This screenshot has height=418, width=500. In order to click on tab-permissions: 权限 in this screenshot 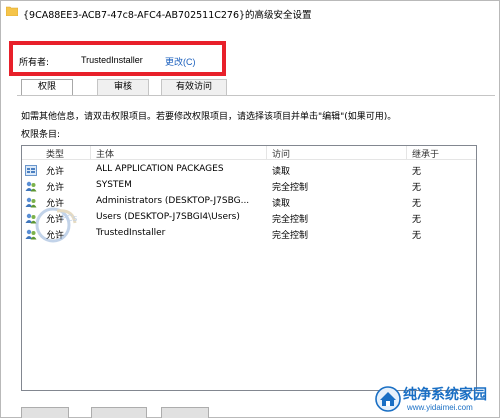, I will do `click(47, 87)`.